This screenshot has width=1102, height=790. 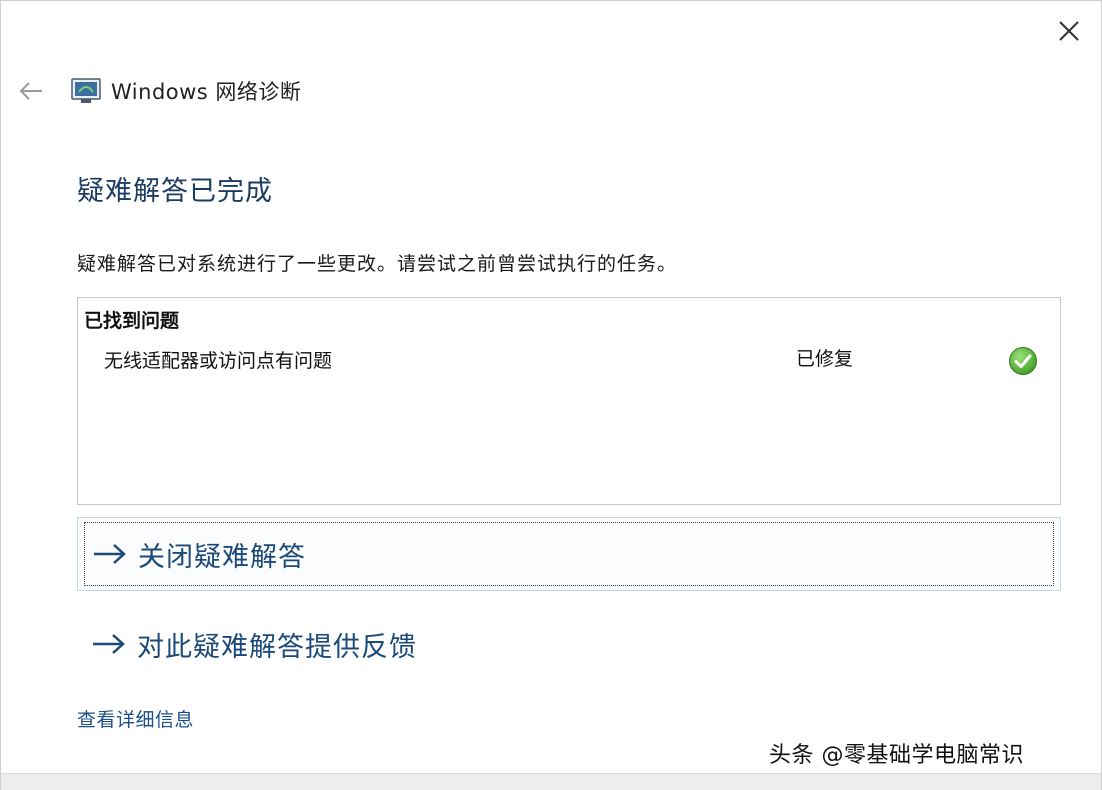 What do you see at coordinates (132, 321) in the screenshot?
I see `problems-header: 已找到问题` at bounding box center [132, 321].